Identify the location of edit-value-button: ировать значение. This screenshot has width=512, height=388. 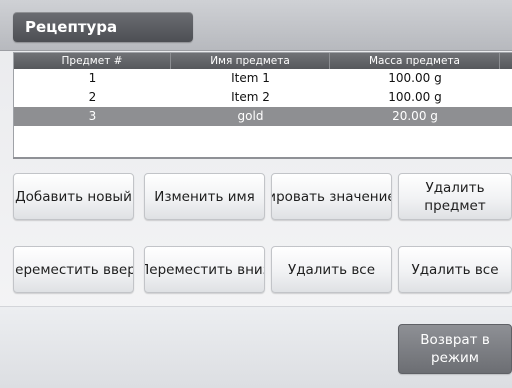
(331, 196).